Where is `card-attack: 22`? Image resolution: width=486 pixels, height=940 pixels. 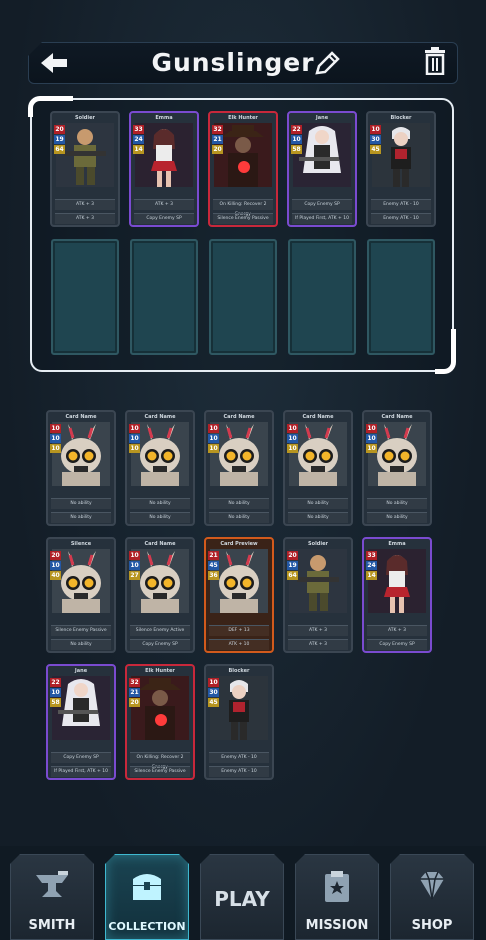
card-attack: 22 is located at coordinates (296, 129).